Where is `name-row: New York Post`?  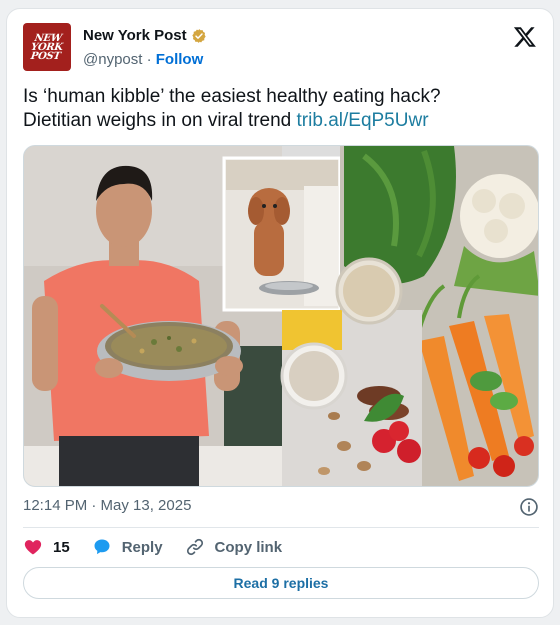 name-row: New York Post is located at coordinates (145, 35).